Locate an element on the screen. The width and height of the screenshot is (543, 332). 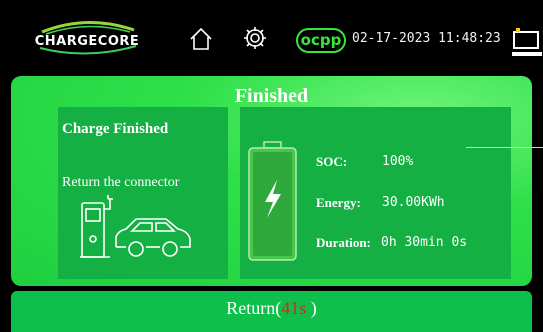
car-icon is located at coordinates (153, 237).